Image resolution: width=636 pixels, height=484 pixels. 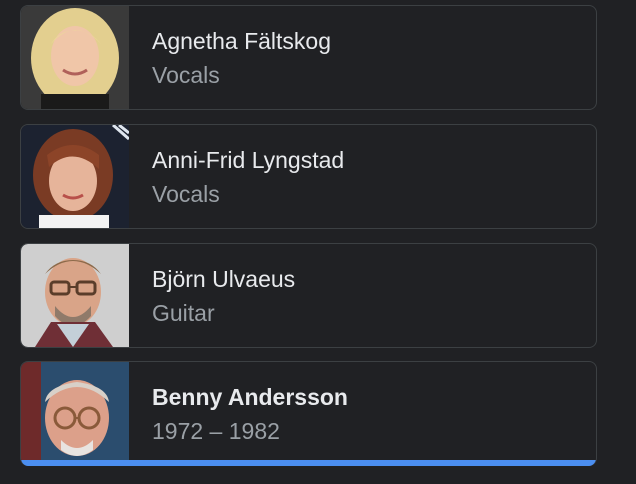 What do you see at coordinates (75, 295) in the screenshot?
I see `bjorn-photo` at bounding box center [75, 295].